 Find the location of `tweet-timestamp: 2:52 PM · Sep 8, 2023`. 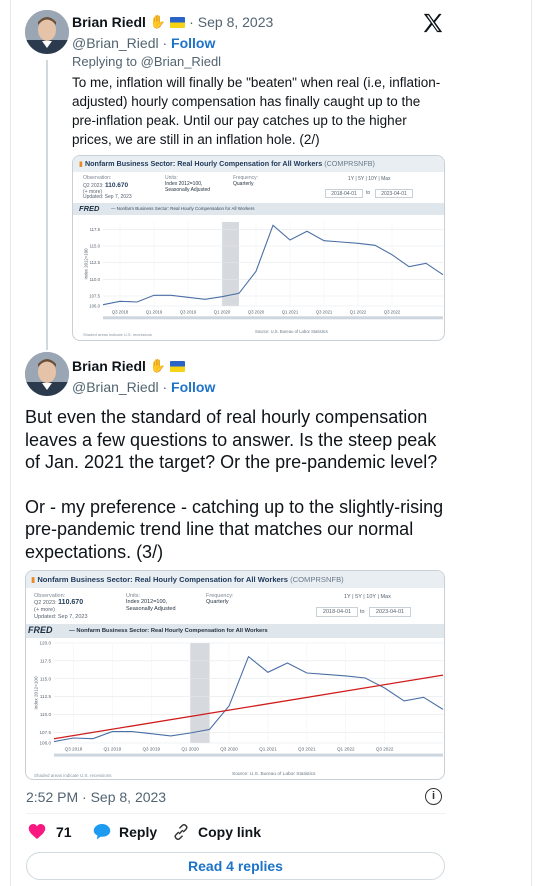

tweet-timestamp: 2:52 PM · Sep 8, 2023 is located at coordinates (96, 797).